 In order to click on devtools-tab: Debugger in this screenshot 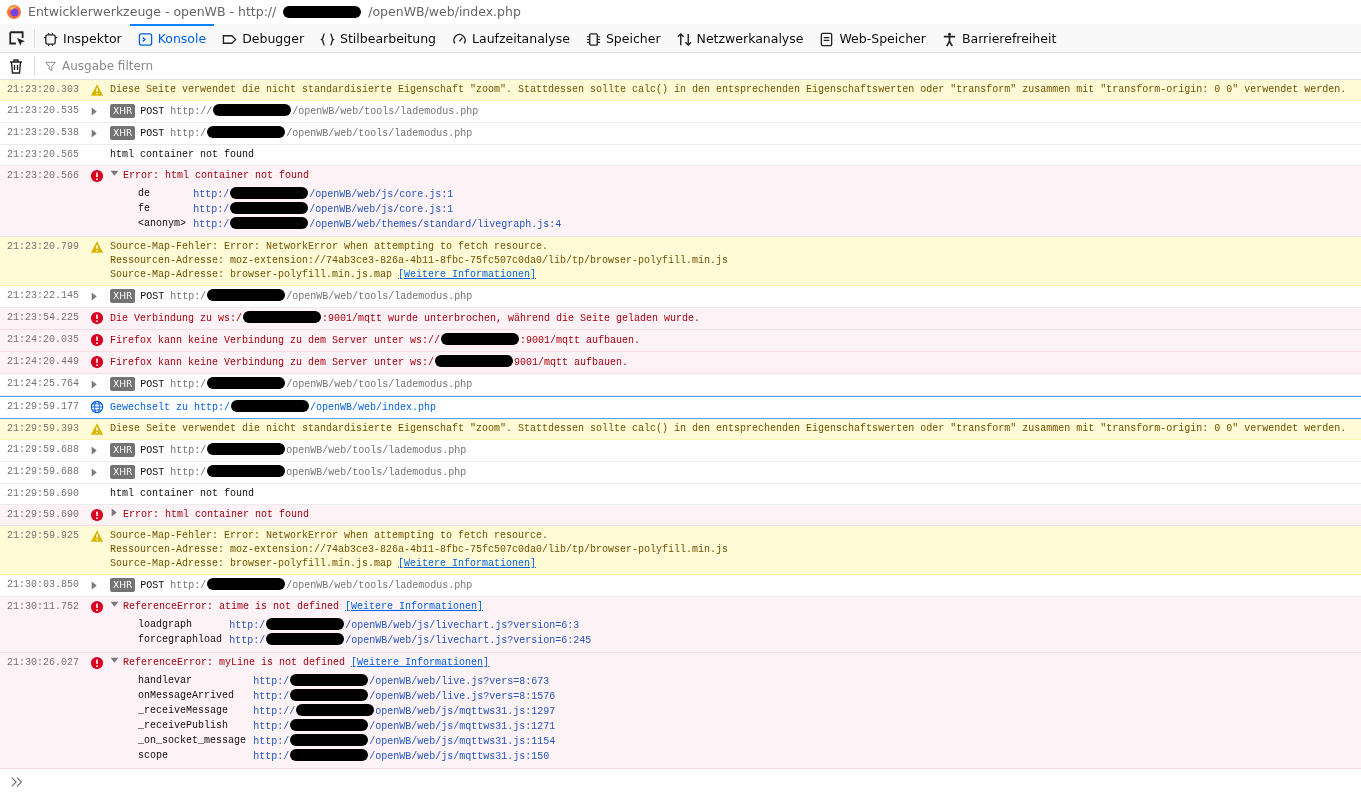, I will do `click(263, 38)`.